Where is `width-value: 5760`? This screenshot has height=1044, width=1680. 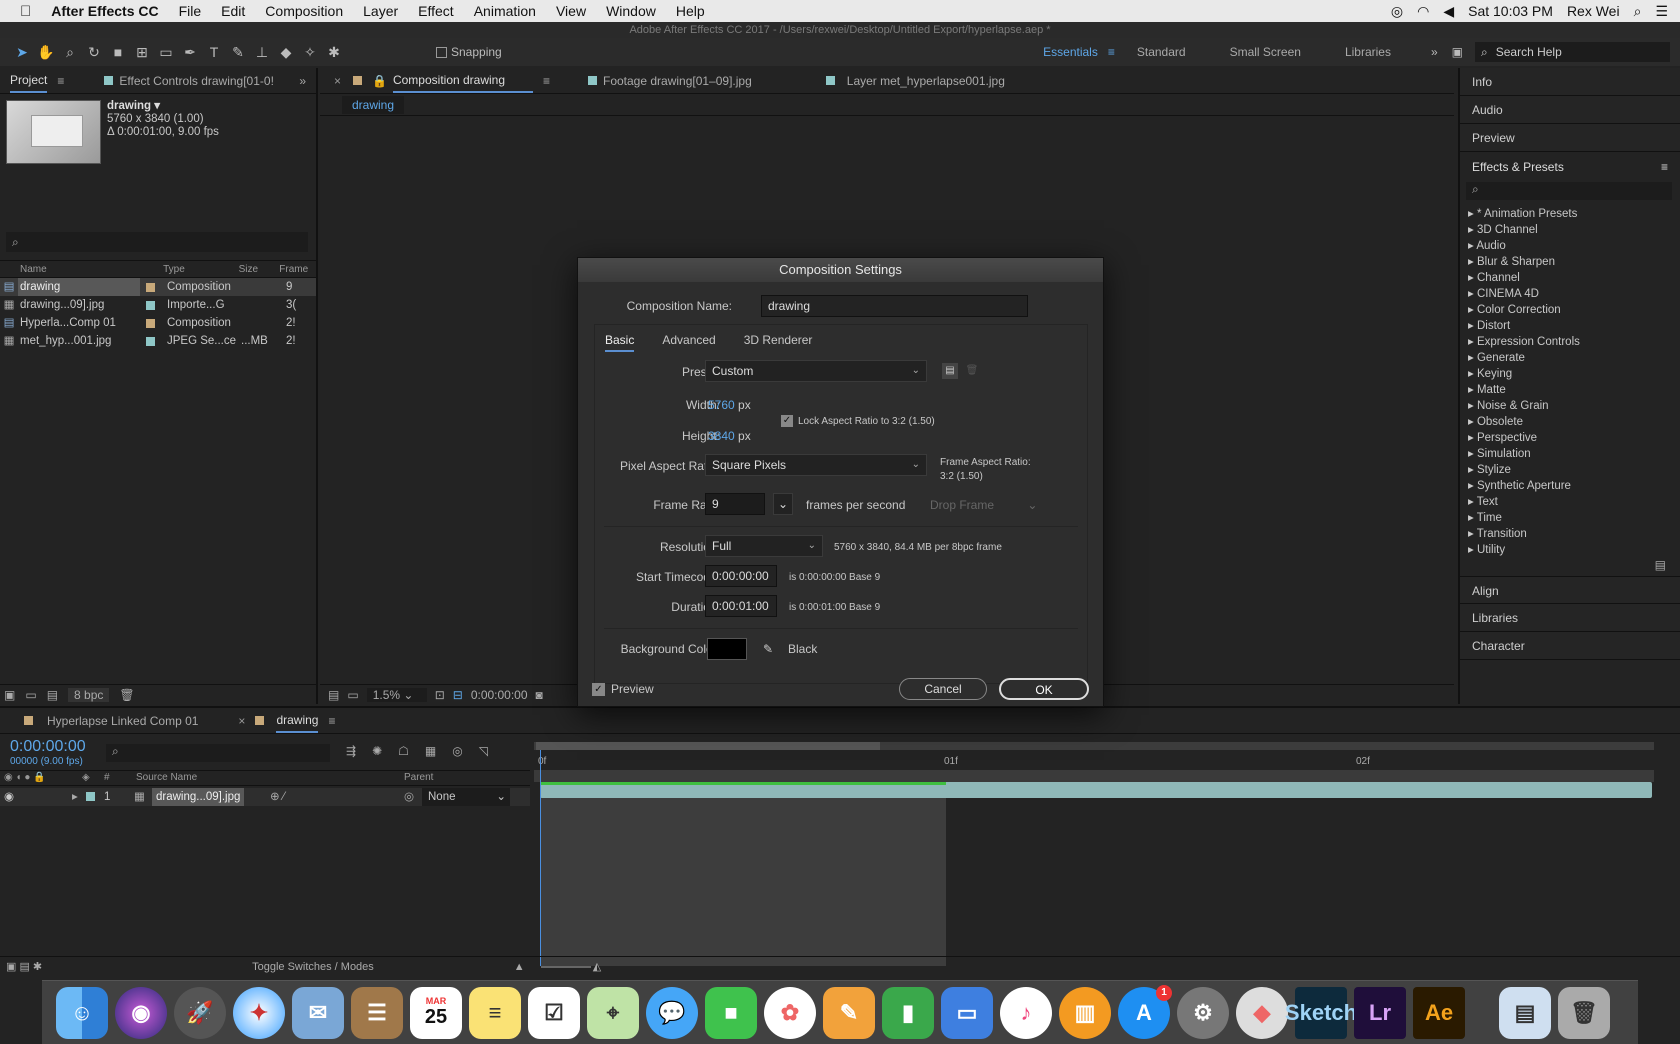
width-value: 5760 is located at coordinates (721, 405).